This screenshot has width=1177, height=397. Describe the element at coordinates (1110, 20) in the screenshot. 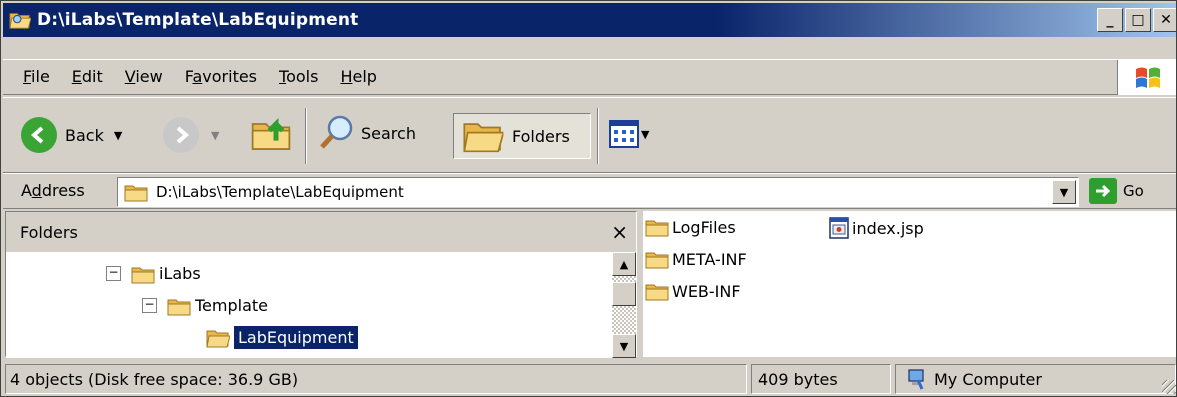

I see `minimize-button: _` at that location.